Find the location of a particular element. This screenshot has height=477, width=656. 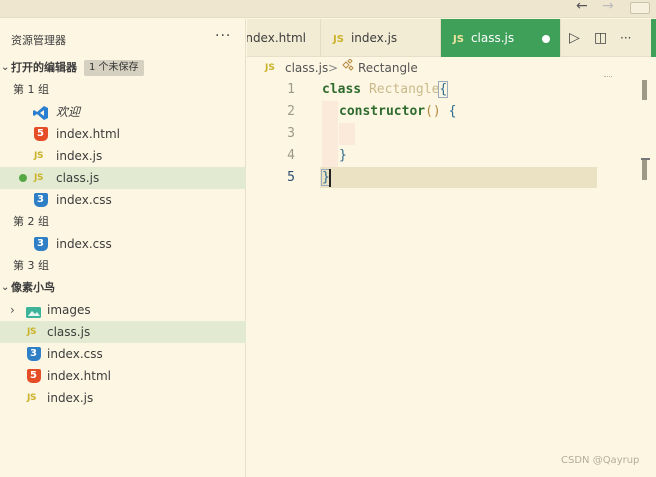

breadcrumb-file: class.js is located at coordinates (306, 68).